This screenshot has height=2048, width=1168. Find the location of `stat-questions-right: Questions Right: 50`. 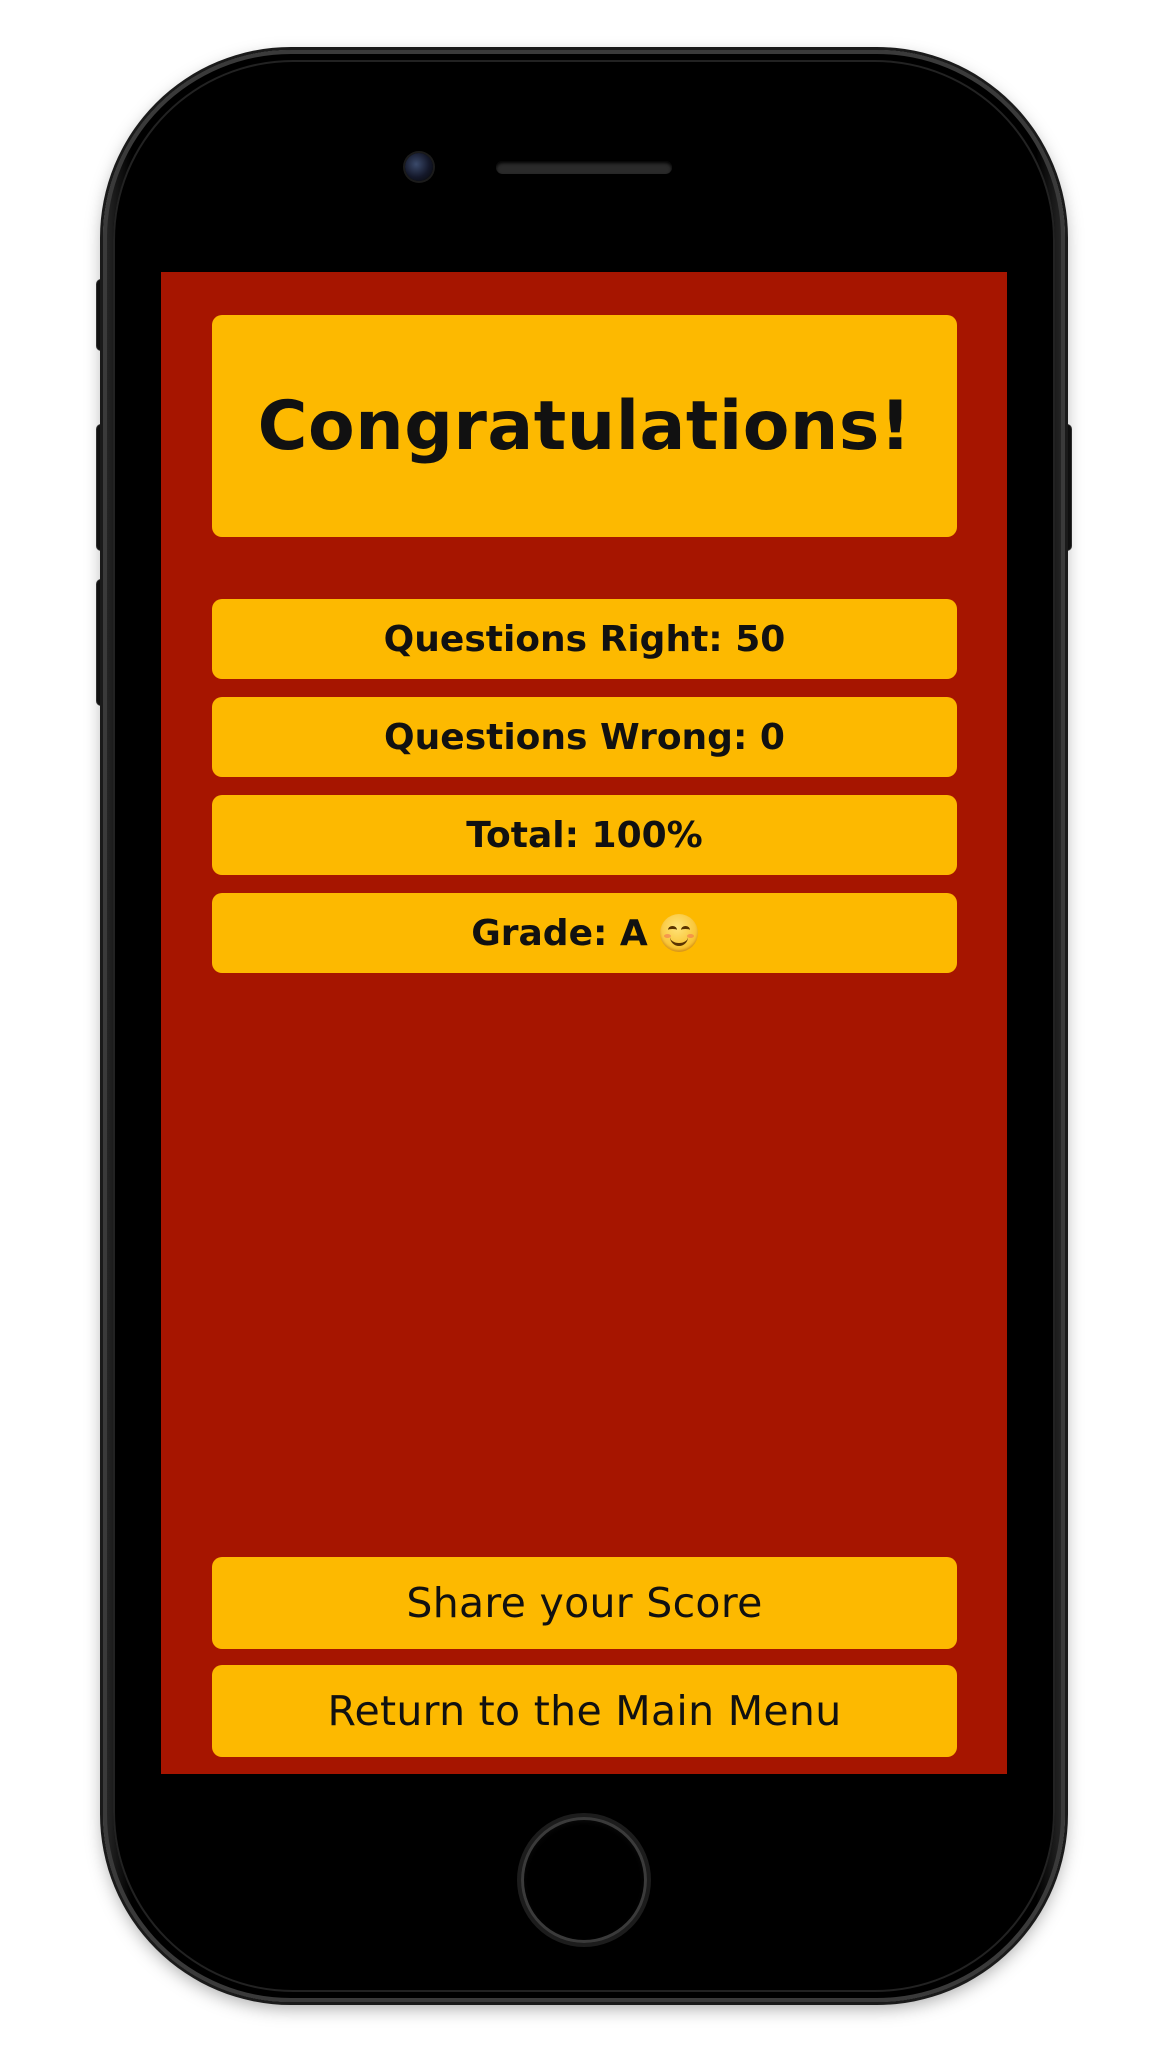

stat-questions-right: Questions Right: 50 is located at coordinates (584, 639).